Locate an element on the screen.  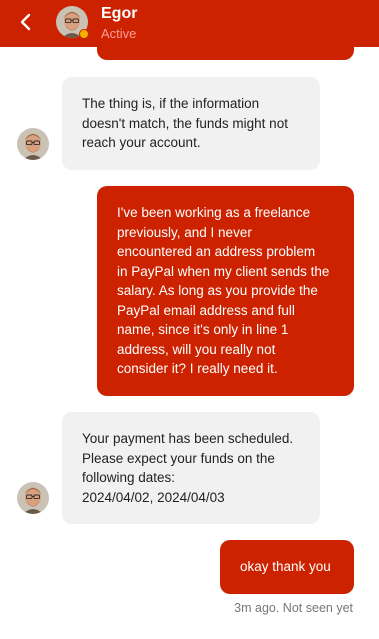
contact-status: Active is located at coordinates (119, 33).